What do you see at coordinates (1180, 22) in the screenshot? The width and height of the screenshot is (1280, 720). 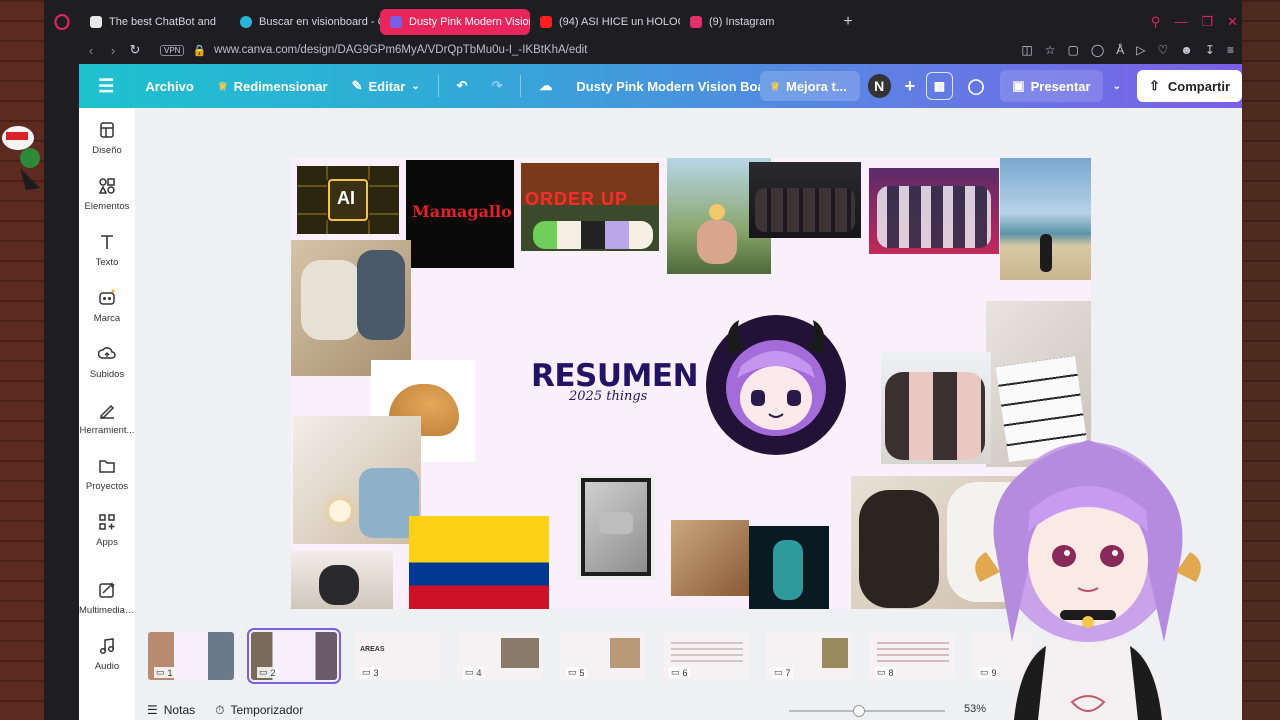 I see `minimize-icon: —` at bounding box center [1180, 22].